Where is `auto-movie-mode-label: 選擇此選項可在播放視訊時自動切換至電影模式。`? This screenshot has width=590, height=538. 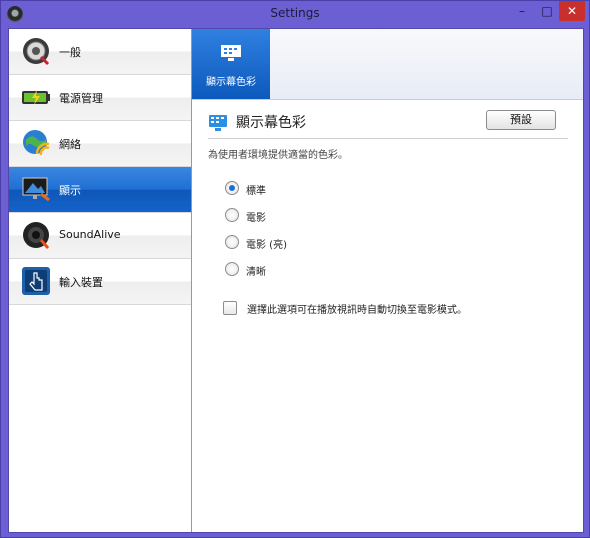
auto-movie-mode-label: 選擇此選項可在播放視訊時自動切換至電影模式。 is located at coordinates (357, 310).